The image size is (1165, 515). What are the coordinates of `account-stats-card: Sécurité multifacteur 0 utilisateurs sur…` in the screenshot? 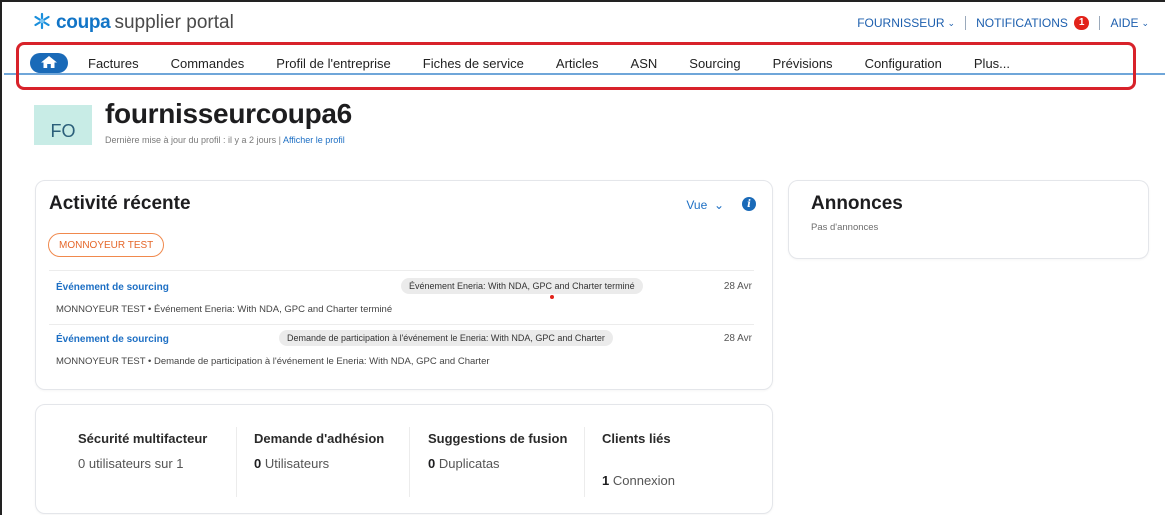 It's located at (404, 459).